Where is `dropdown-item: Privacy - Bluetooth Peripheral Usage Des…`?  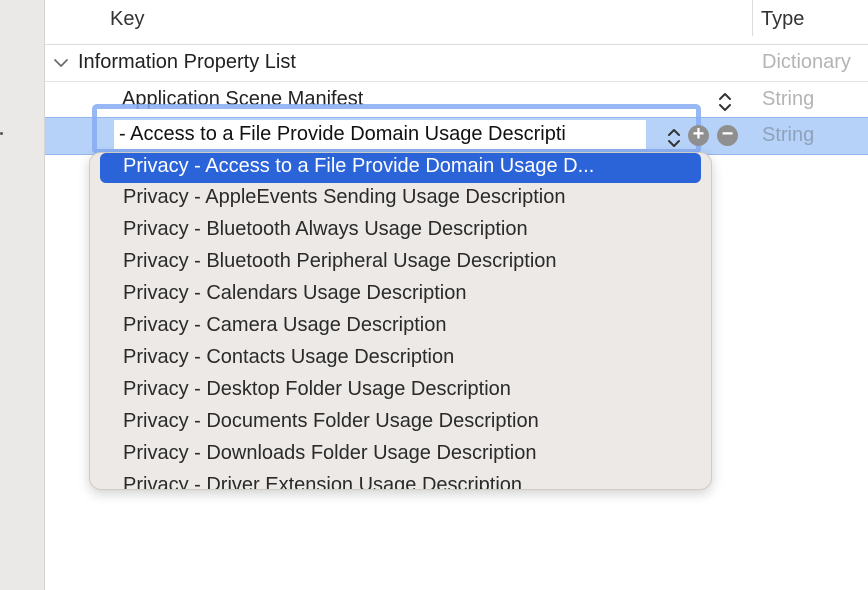 dropdown-item: Privacy - Bluetooth Peripheral Usage Des… is located at coordinates (400, 263).